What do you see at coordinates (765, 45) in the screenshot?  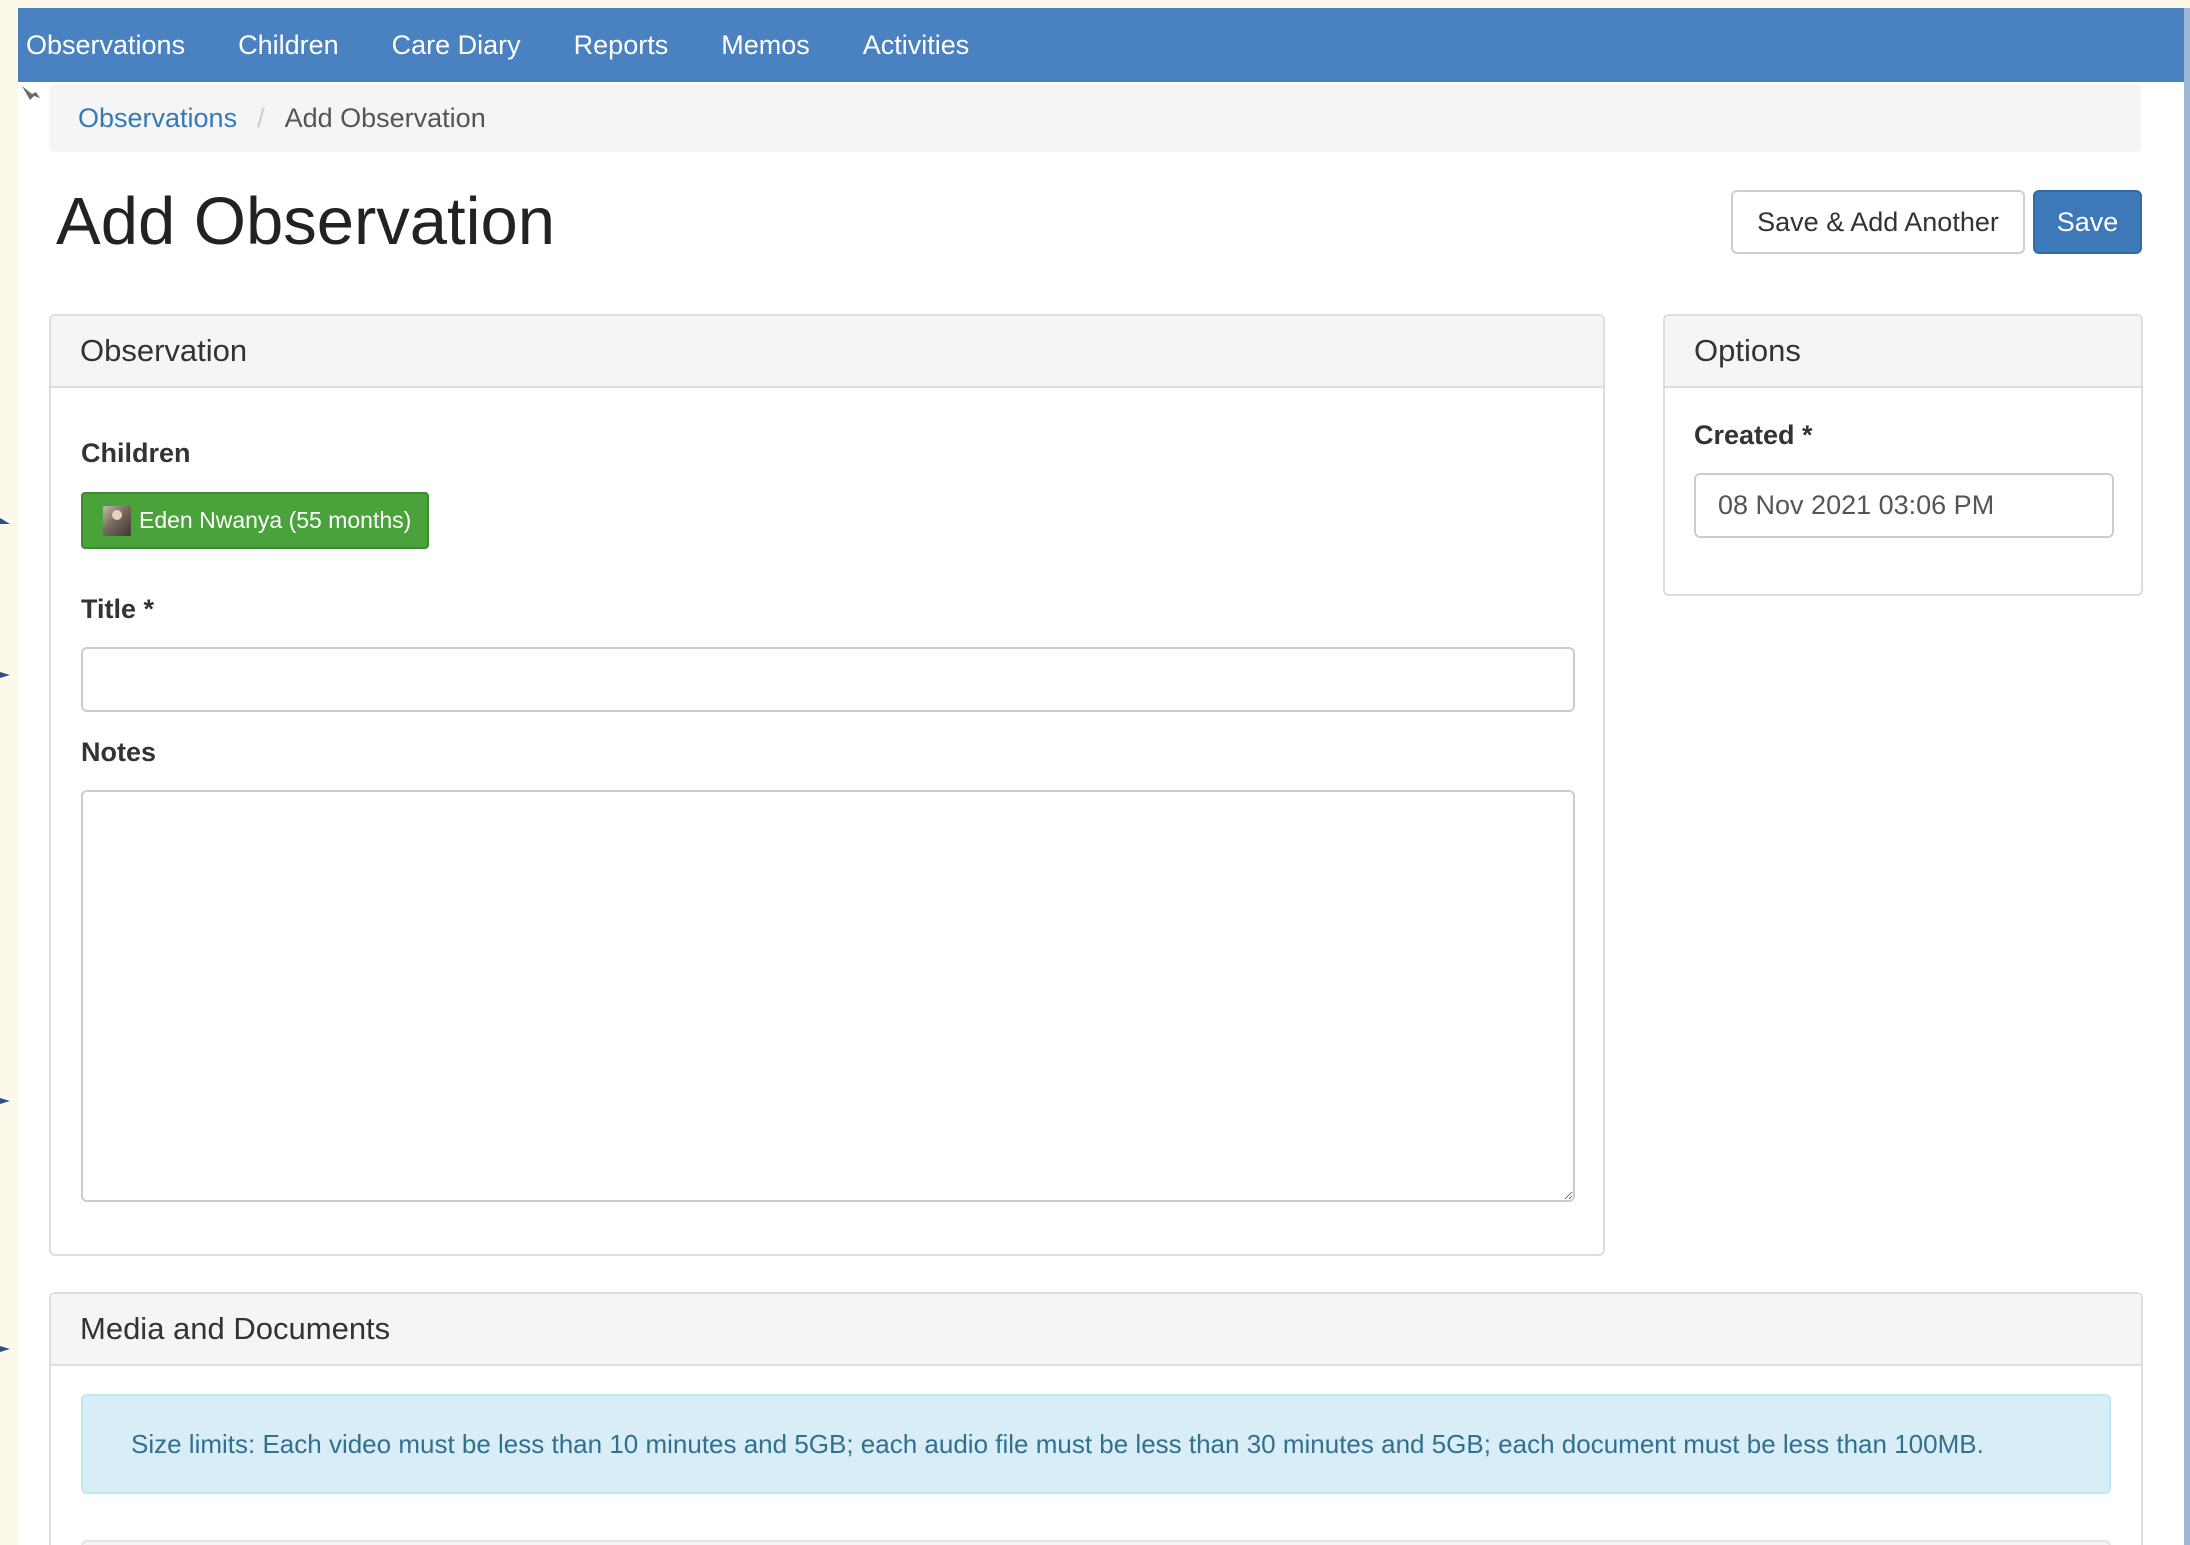 I see `nav-item-memos: Memos` at bounding box center [765, 45].